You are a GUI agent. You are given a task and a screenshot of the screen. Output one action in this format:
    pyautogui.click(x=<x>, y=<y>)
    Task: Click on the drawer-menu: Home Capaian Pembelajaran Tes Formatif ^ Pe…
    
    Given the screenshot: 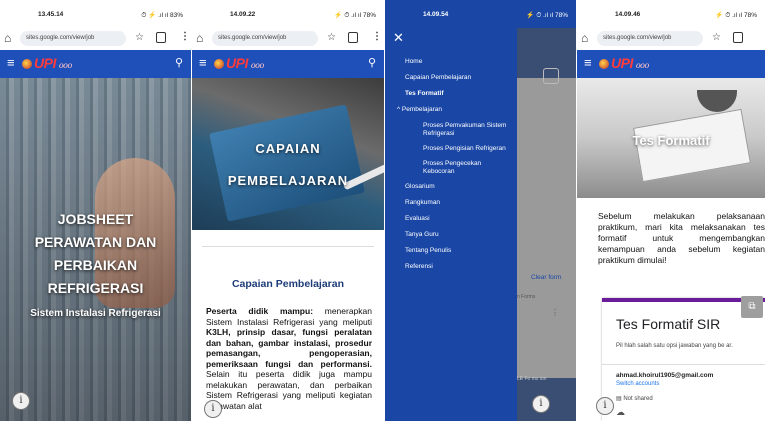 What is the action you would take?
    pyautogui.click(x=451, y=168)
    